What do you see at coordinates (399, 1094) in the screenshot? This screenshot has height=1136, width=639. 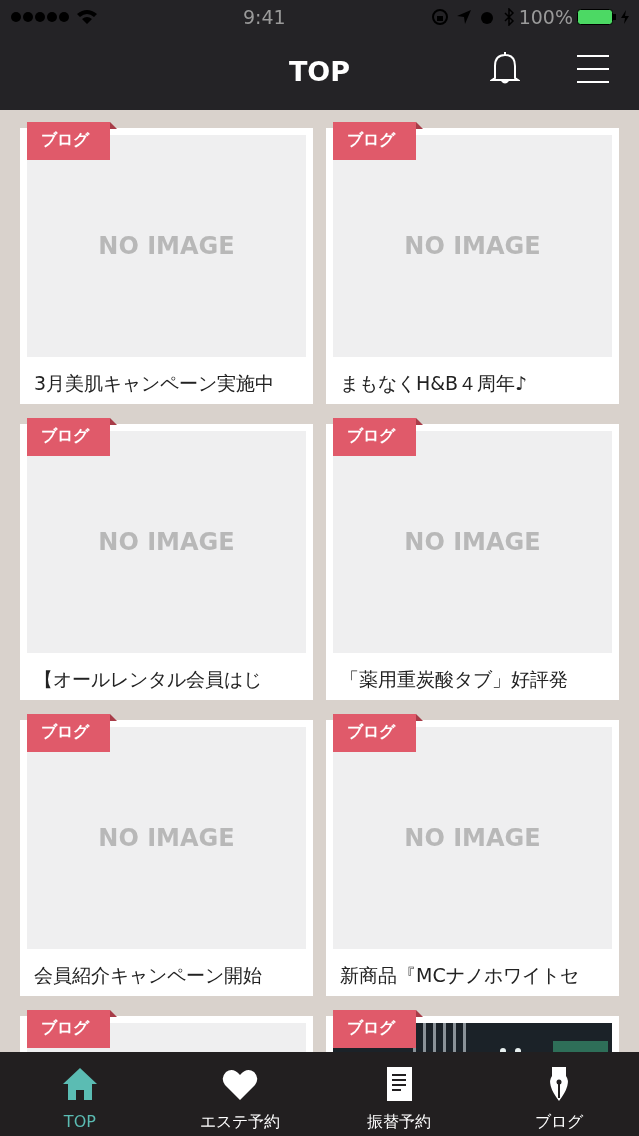 I see `tab-item: 振替予約` at bounding box center [399, 1094].